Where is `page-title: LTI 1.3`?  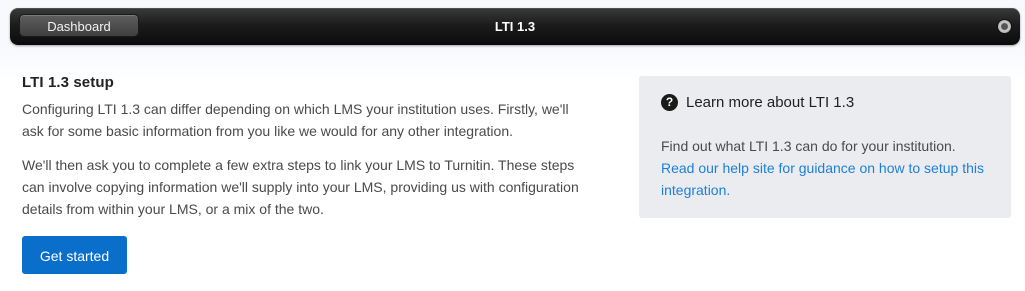
page-title: LTI 1.3 is located at coordinates (515, 26).